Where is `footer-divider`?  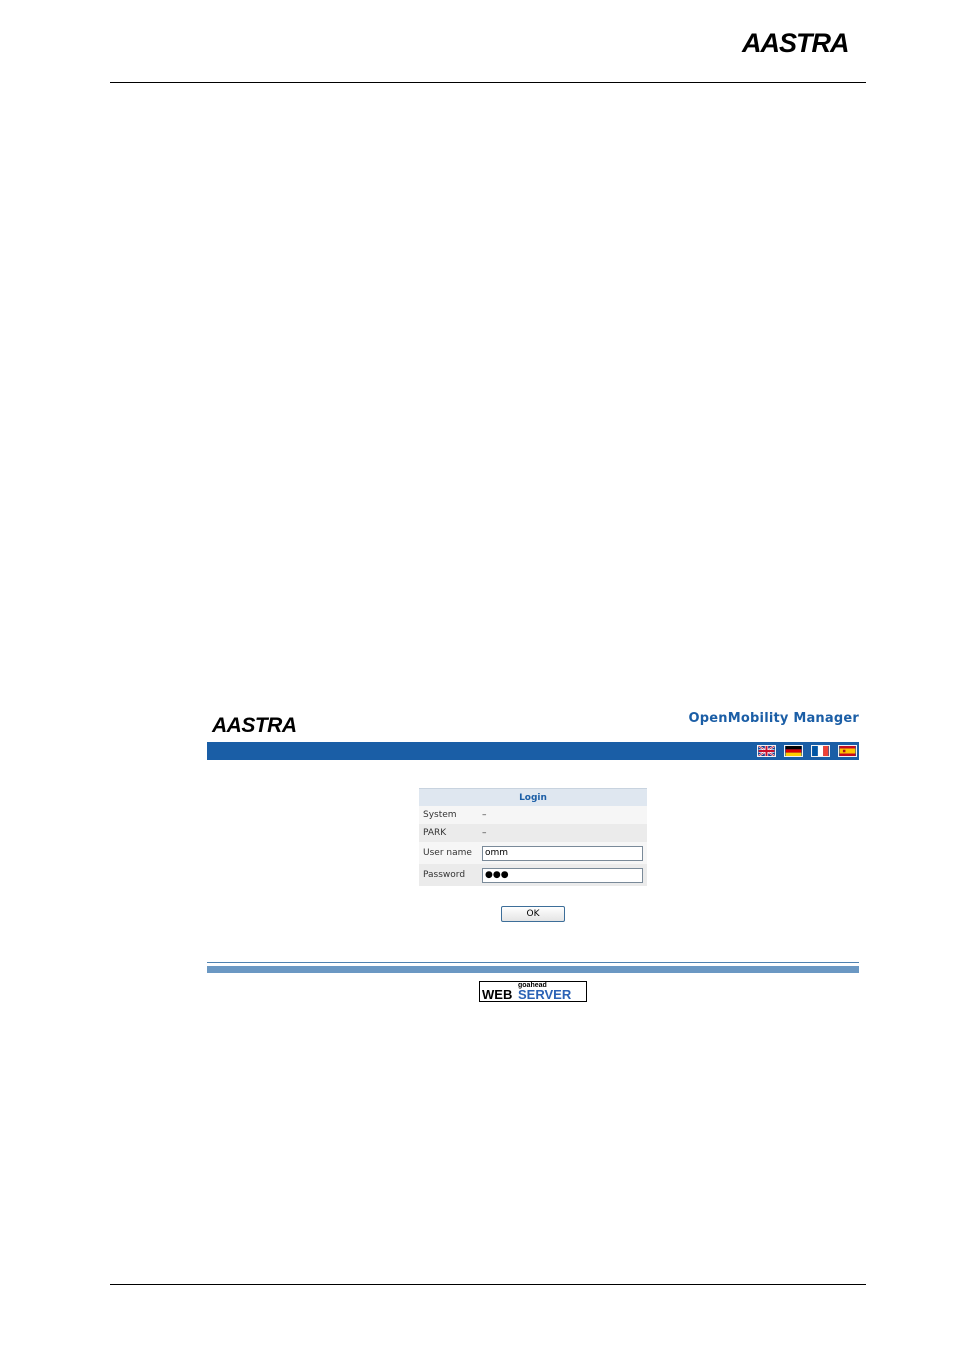 footer-divider is located at coordinates (488, 1284).